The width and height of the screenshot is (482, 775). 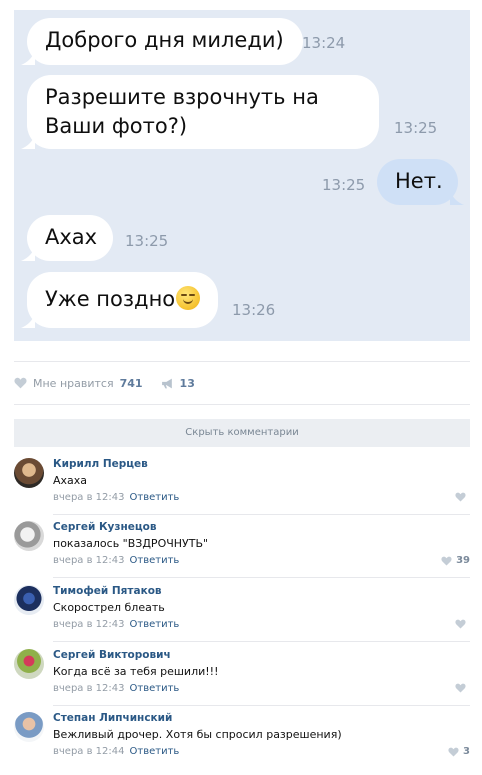 I want to click on smirk-emoji-icon, so click(x=188, y=298).